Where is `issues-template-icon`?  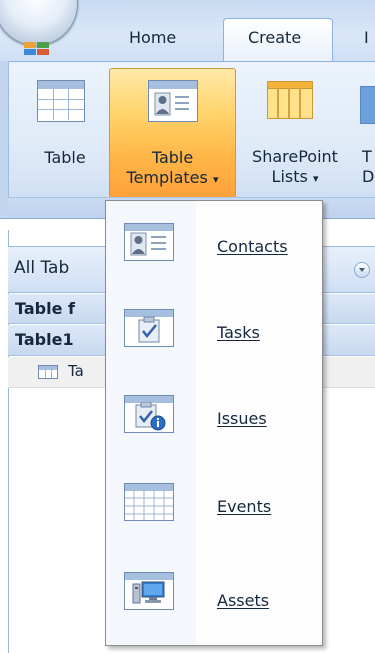 issues-template-icon is located at coordinates (149, 414).